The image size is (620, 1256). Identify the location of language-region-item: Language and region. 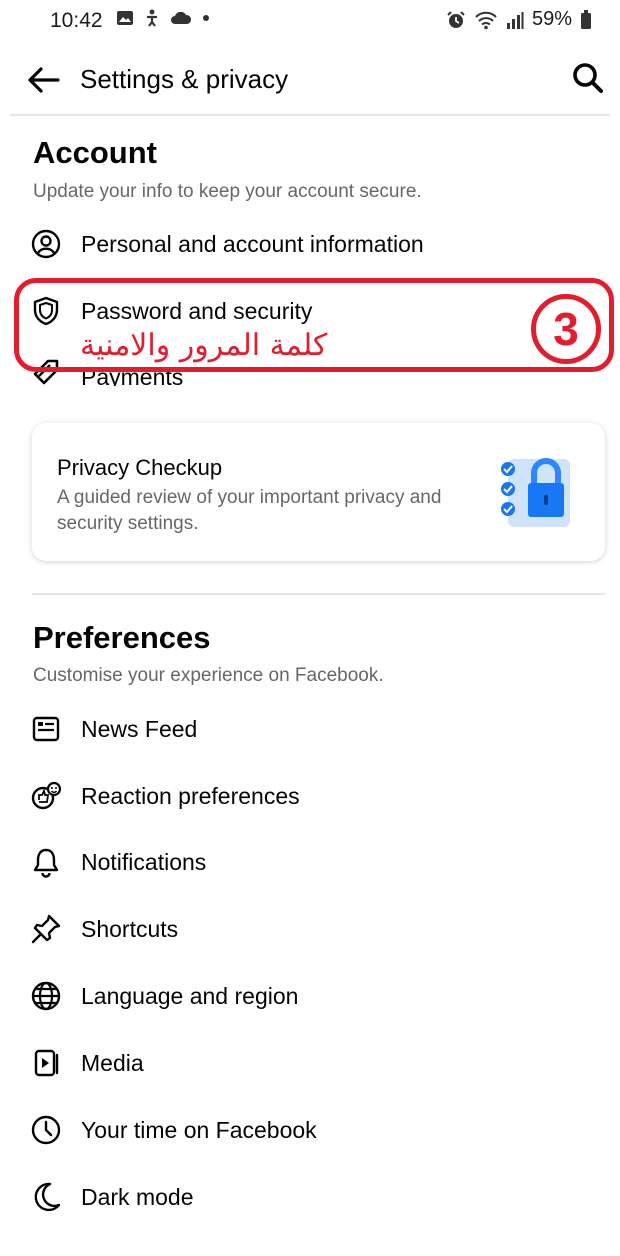
(315, 996).